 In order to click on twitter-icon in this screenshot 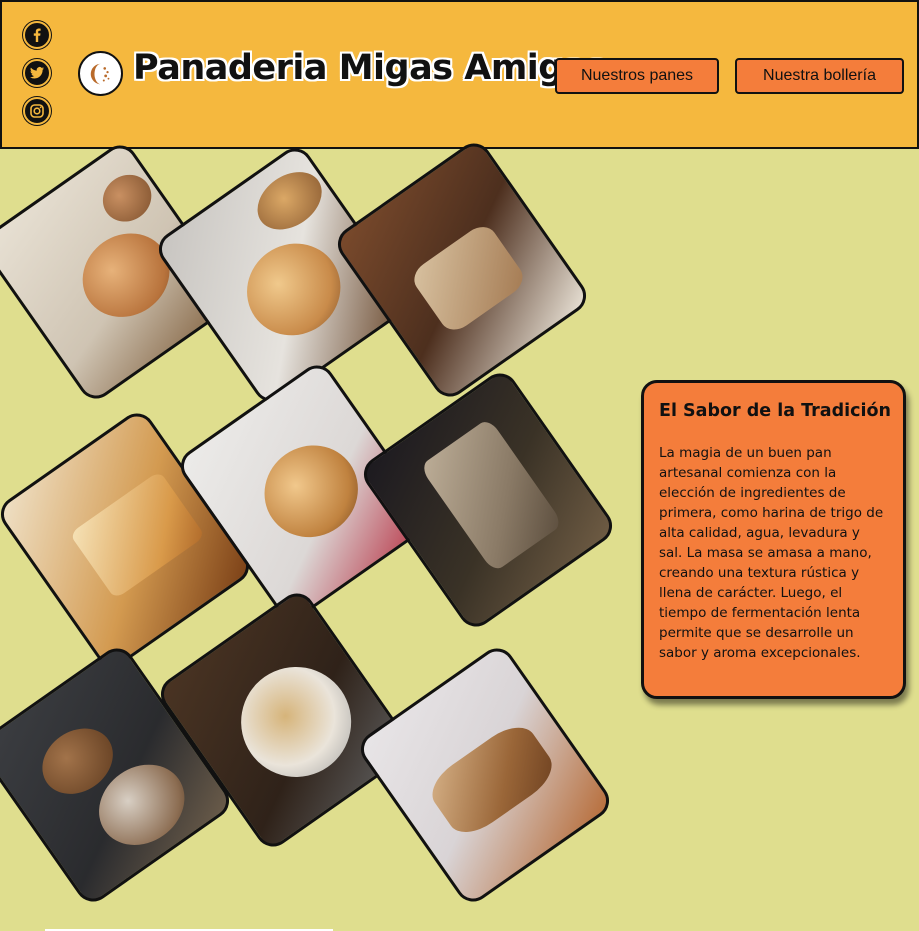, I will do `click(37, 73)`.